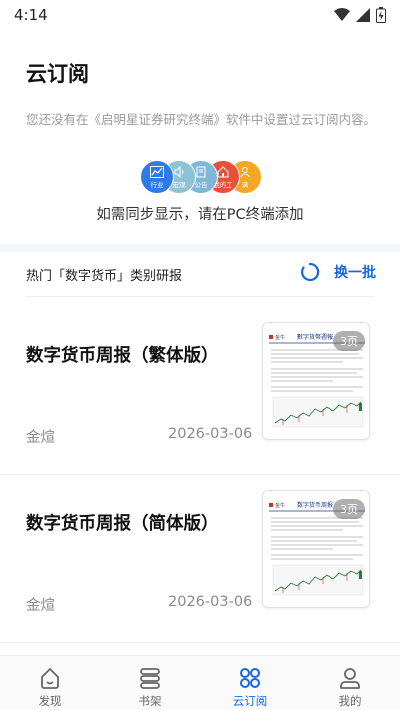  Describe the element at coordinates (122, 524) in the screenshot. I see `report-title: 数字货币周报（简体版）` at that location.